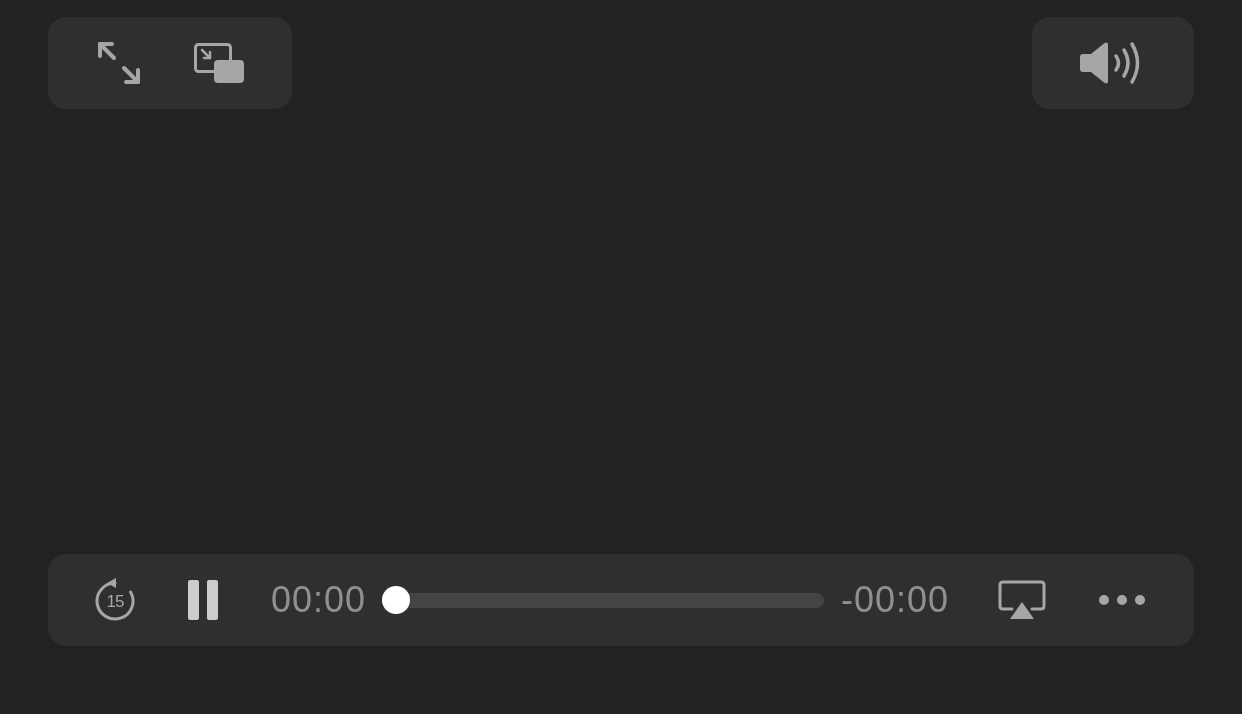 This screenshot has width=1242, height=714. I want to click on progress-thumb, so click(396, 600).